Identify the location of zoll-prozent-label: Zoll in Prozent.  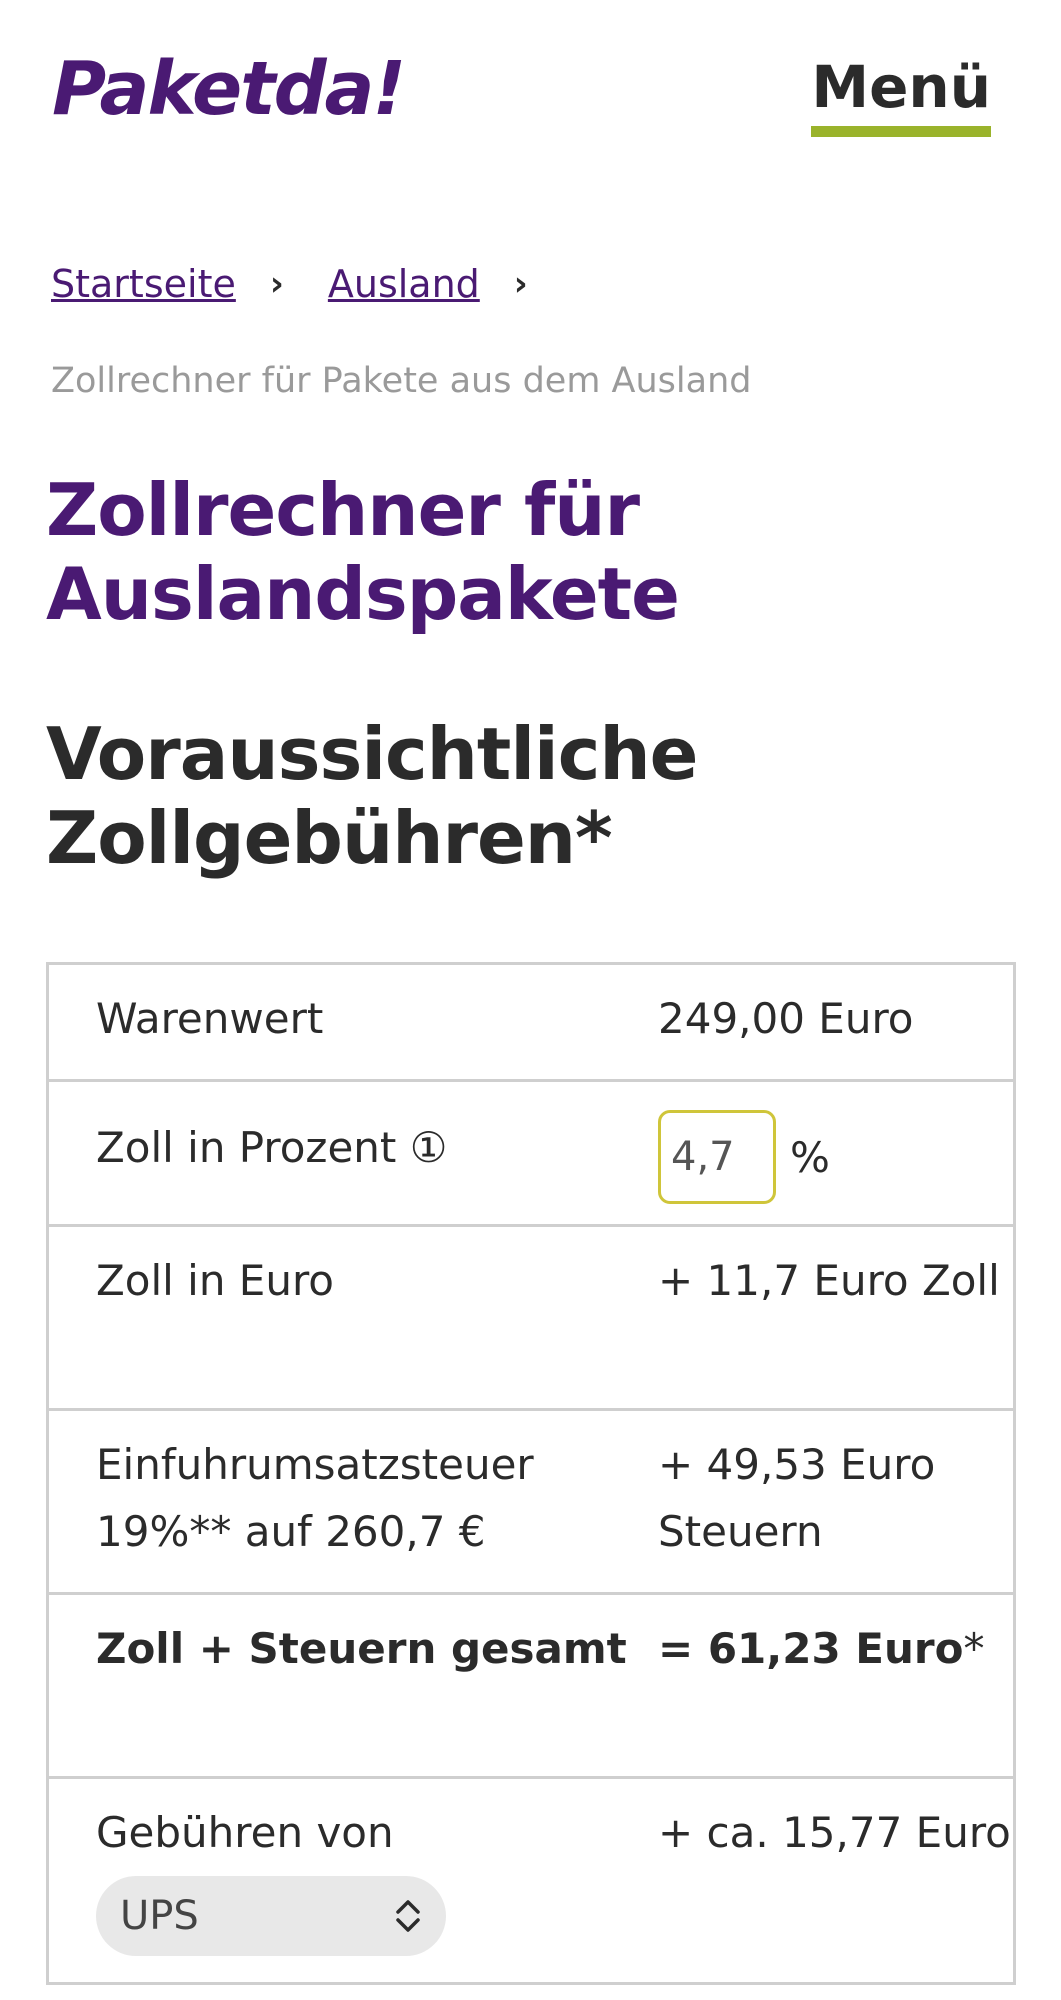
(246, 1147).